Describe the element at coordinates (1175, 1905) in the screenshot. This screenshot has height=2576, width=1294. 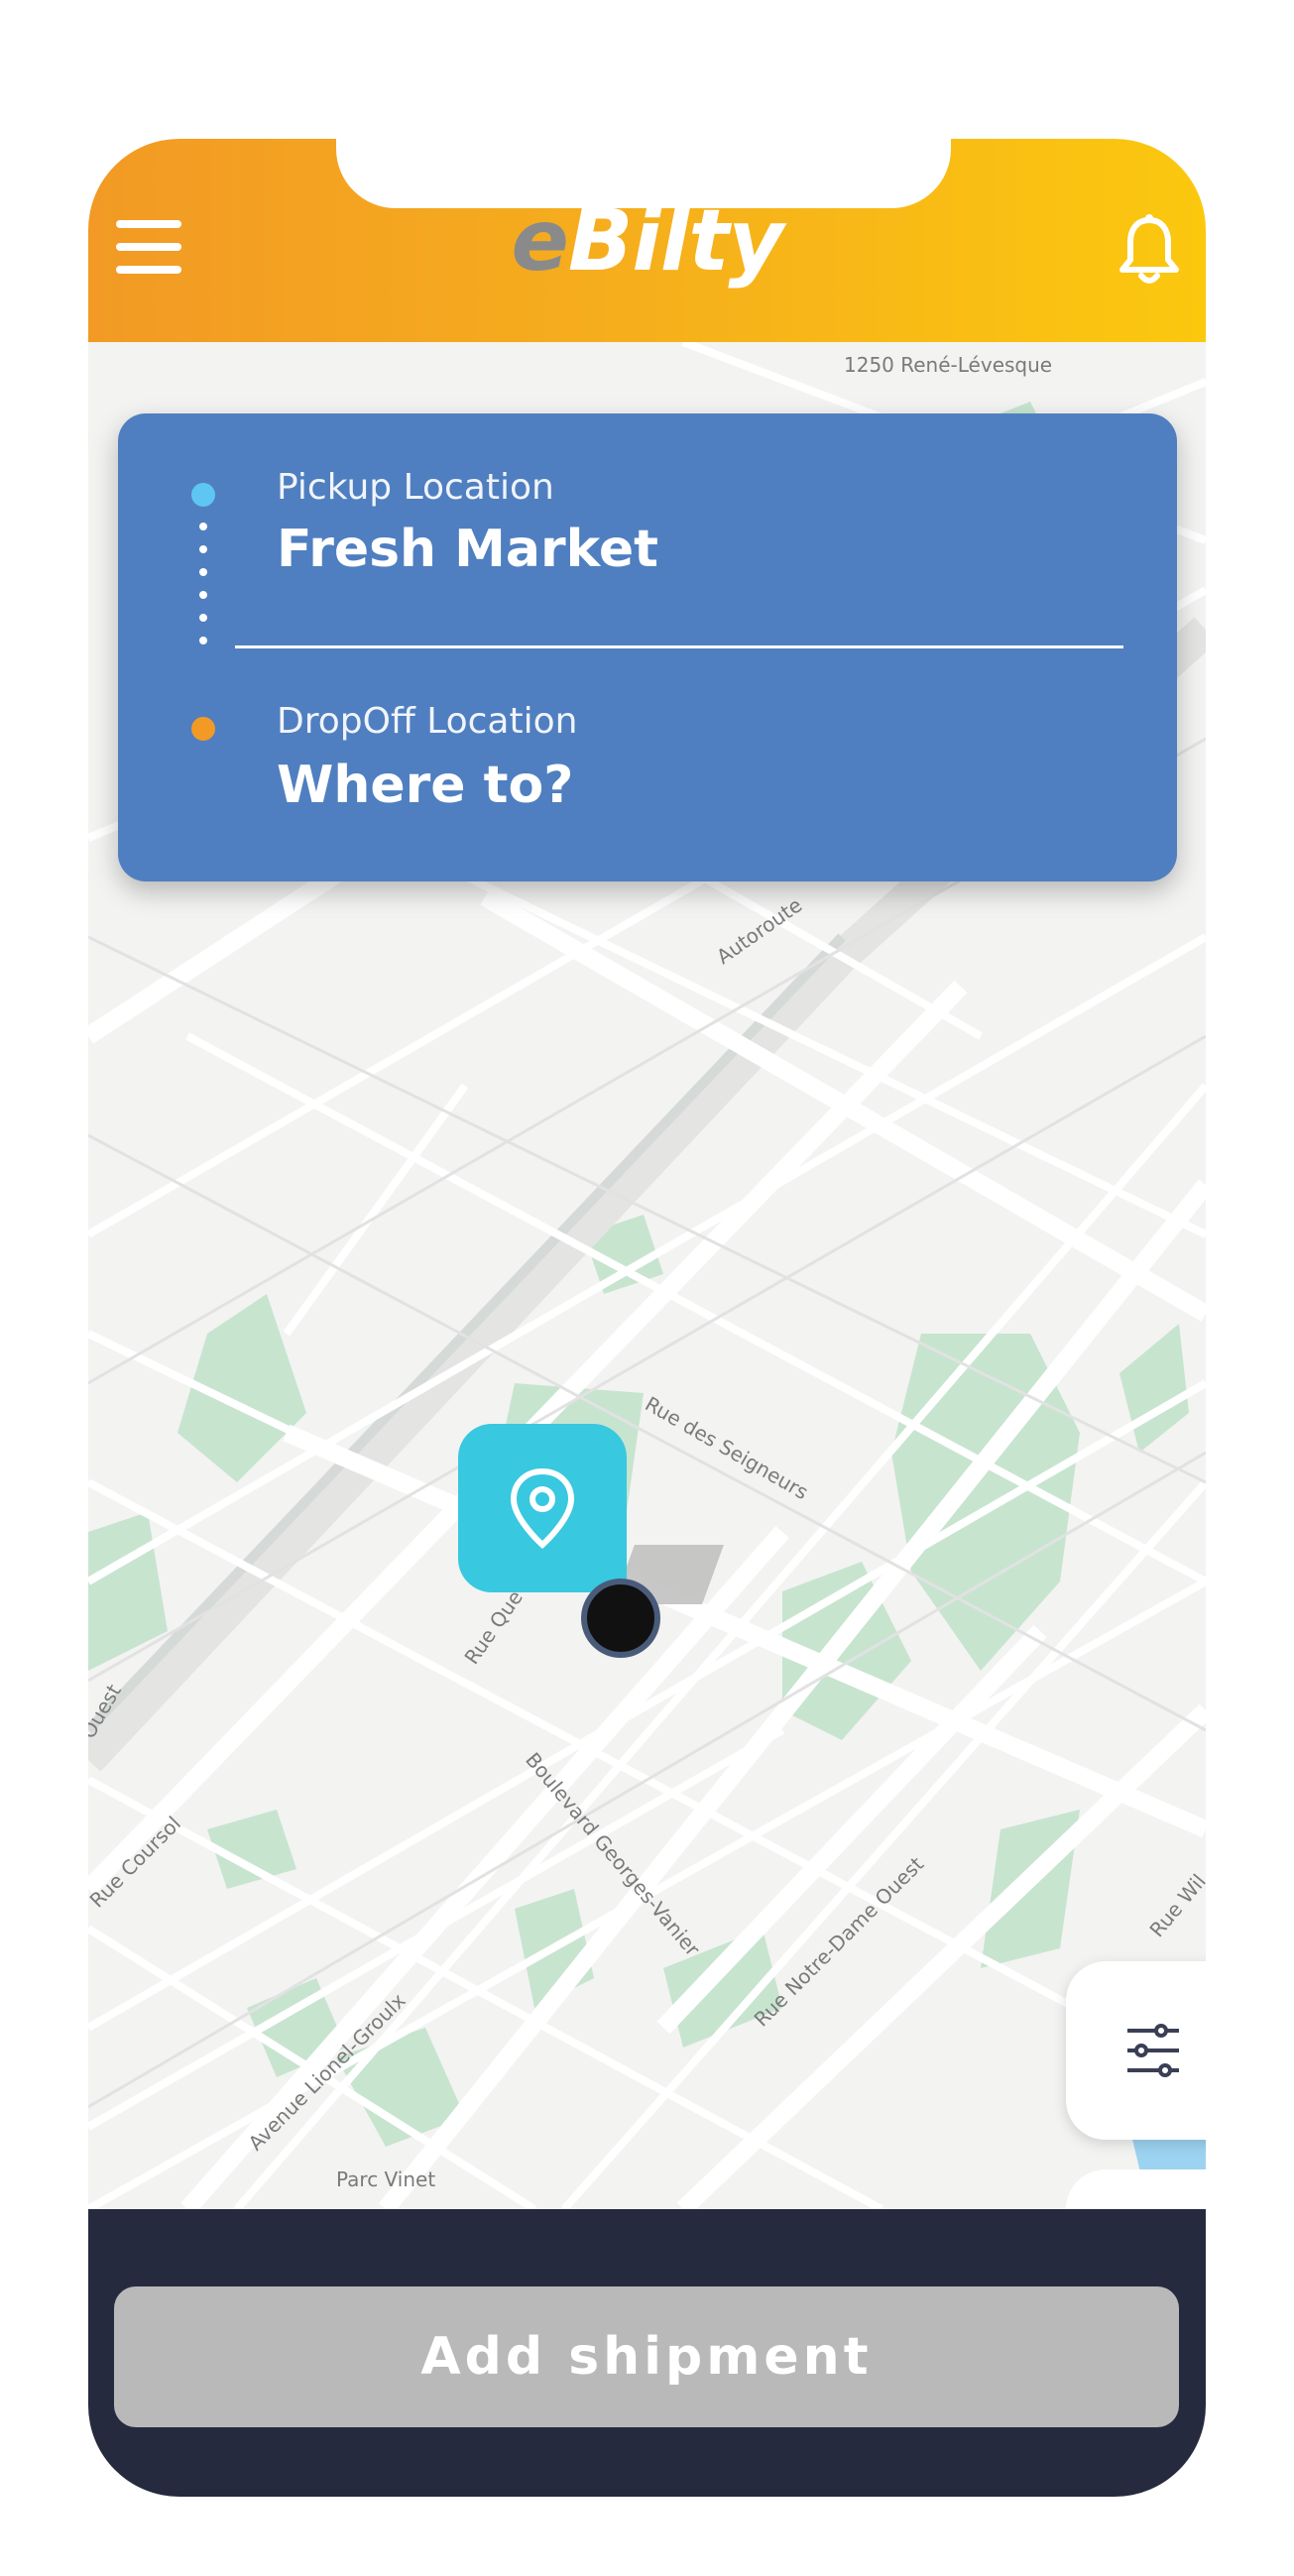
I see `map-label-rue-wil: Rue Wil` at that location.